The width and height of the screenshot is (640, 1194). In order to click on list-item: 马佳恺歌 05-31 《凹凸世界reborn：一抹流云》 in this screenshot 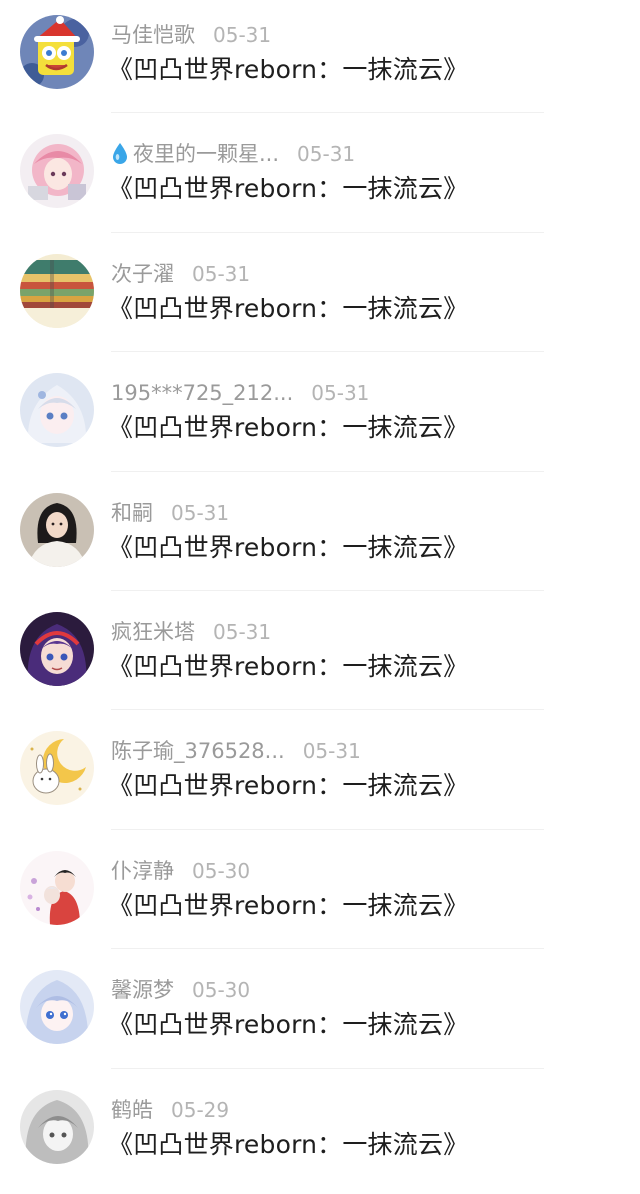, I will do `click(320, 59)`.